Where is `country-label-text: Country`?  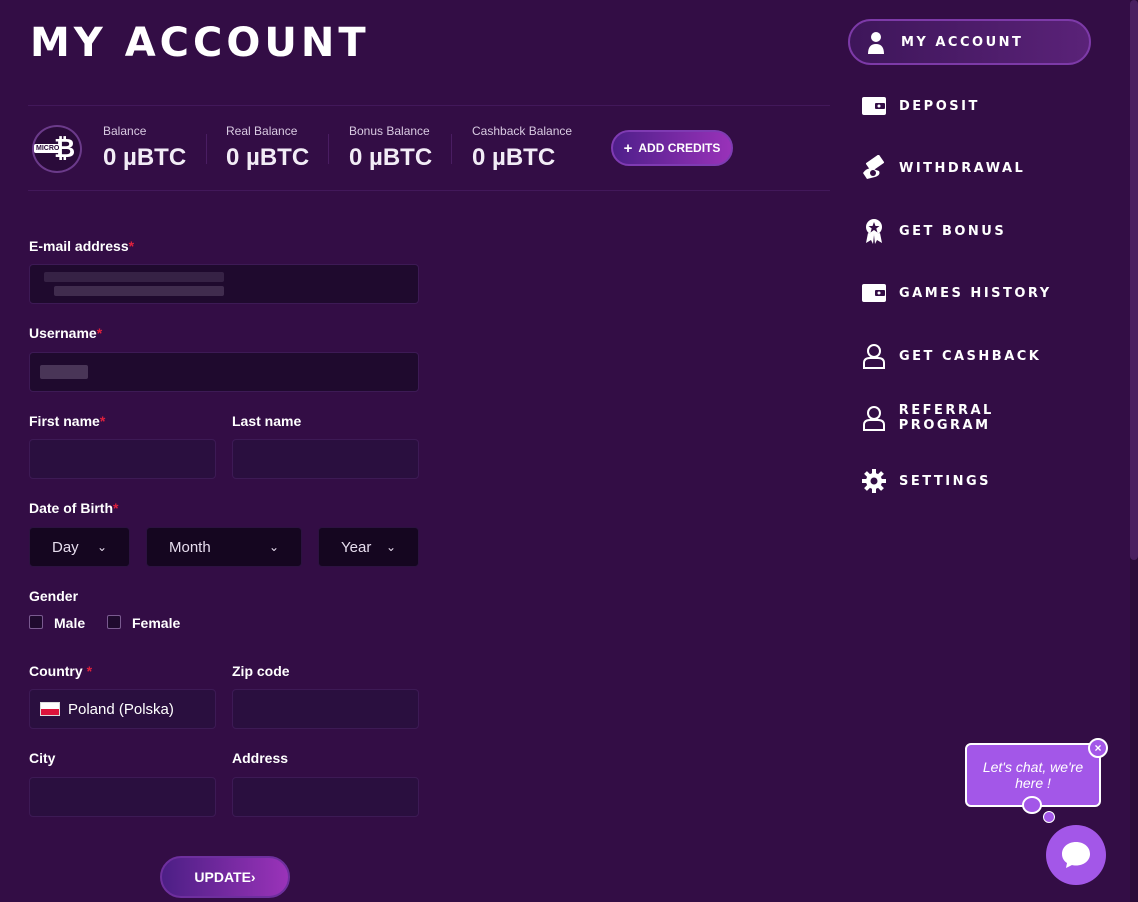 country-label-text: Country is located at coordinates (56, 671).